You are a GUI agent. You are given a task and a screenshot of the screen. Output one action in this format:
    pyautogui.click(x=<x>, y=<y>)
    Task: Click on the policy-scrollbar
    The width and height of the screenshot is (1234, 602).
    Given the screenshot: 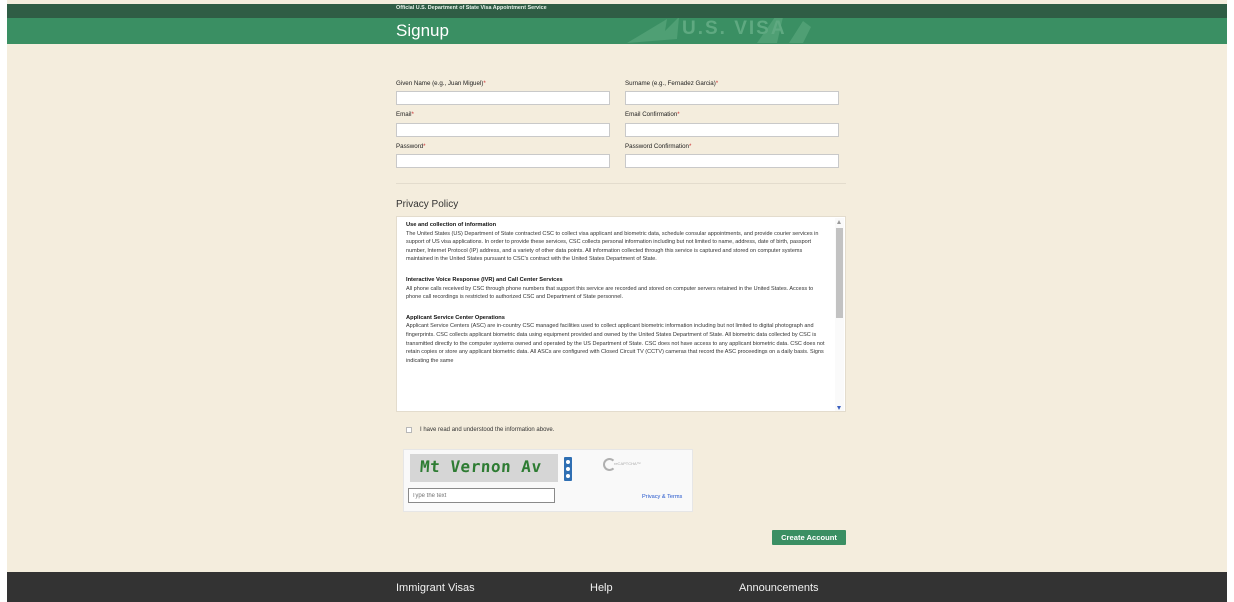 What is the action you would take?
    pyautogui.click(x=839, y=314)
    